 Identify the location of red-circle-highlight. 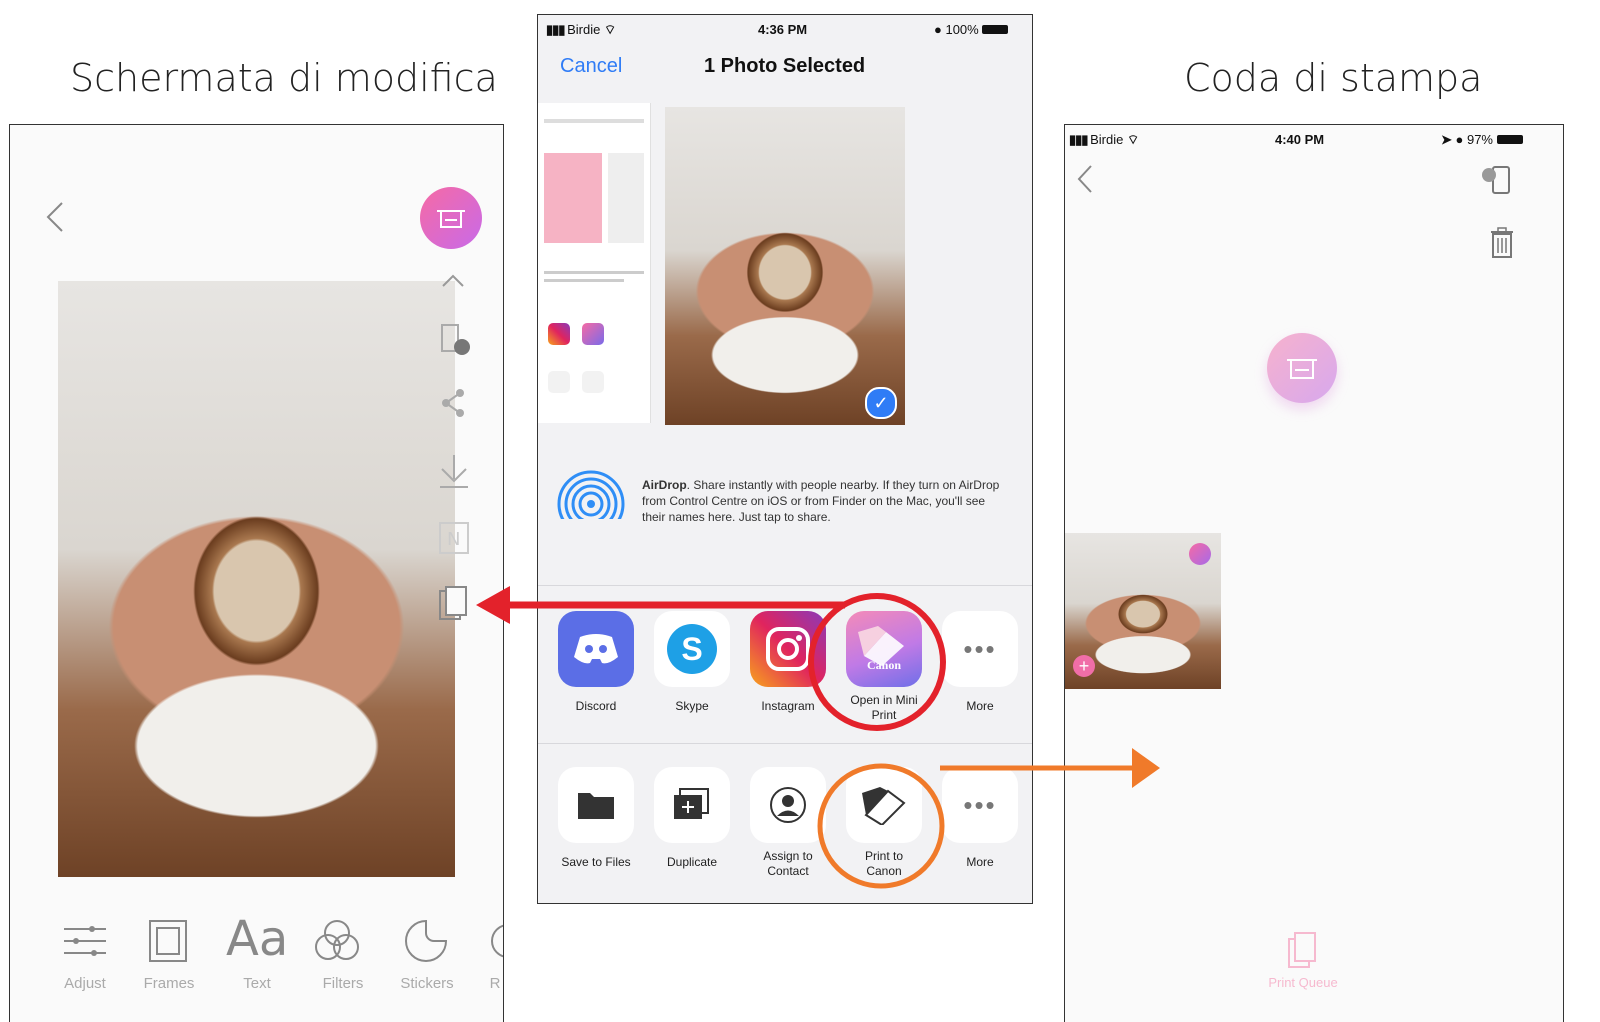
(877, 662).